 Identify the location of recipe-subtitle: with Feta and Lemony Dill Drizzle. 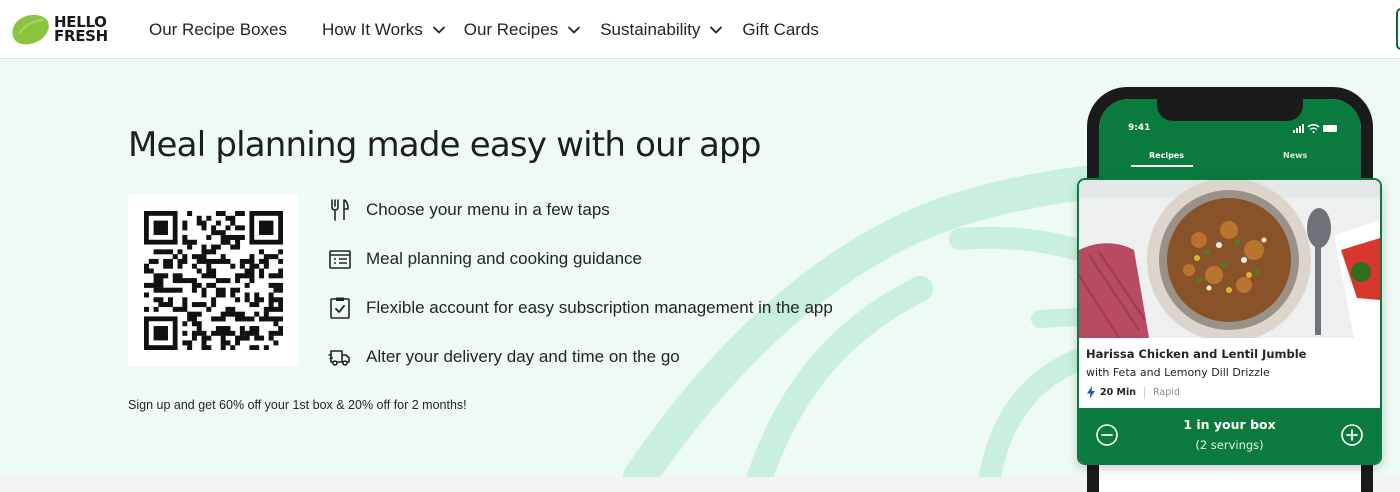
(1178, 372).